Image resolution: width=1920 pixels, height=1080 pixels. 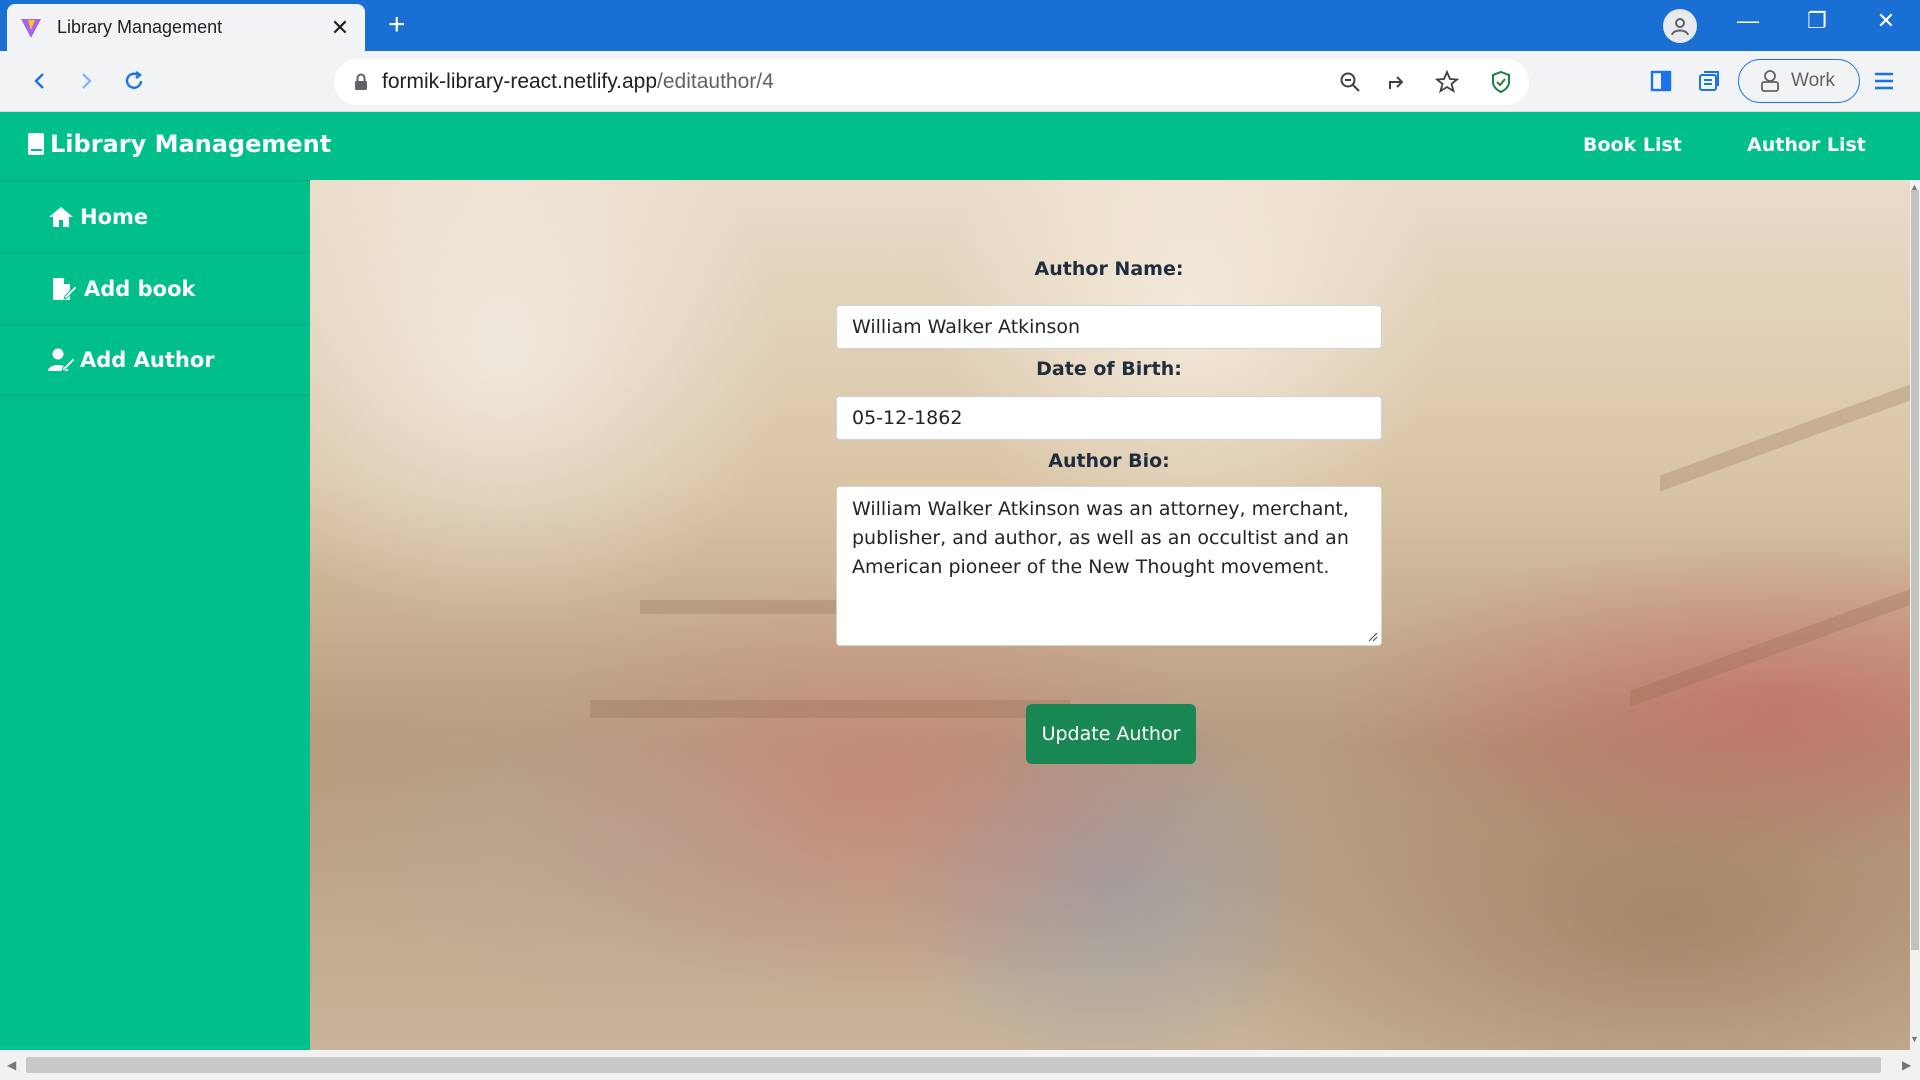 I want to click on bookmark-star-icon, so click(x=1447, y=82).